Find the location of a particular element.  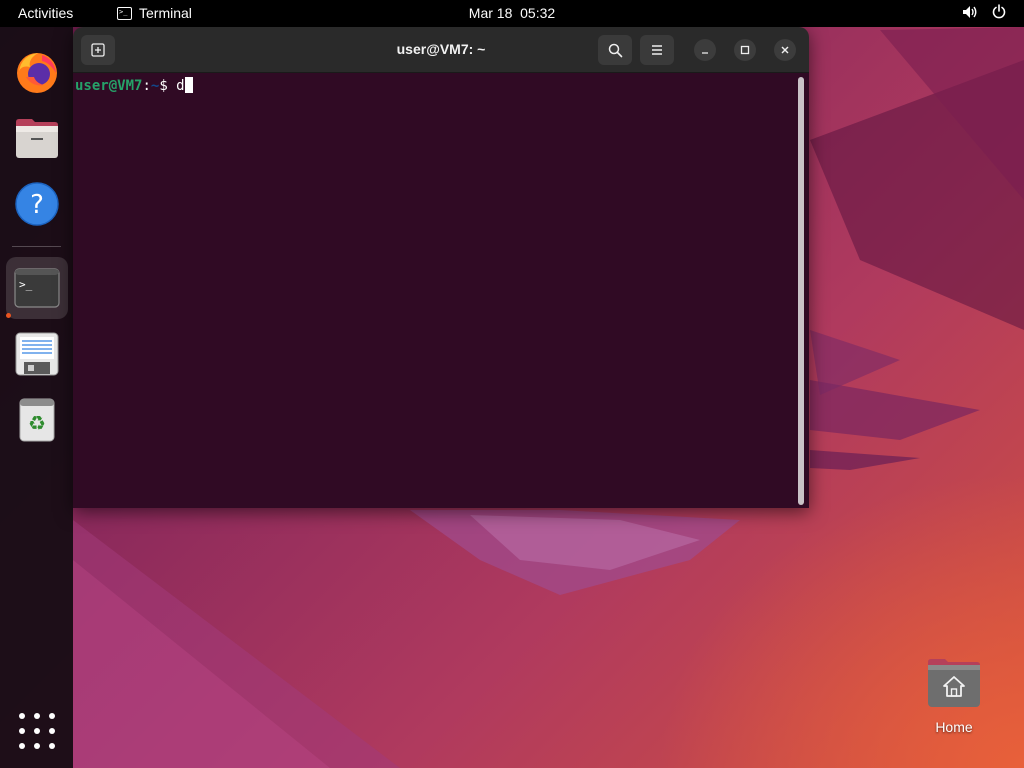

close-icon is located at coordinates (785, 50).